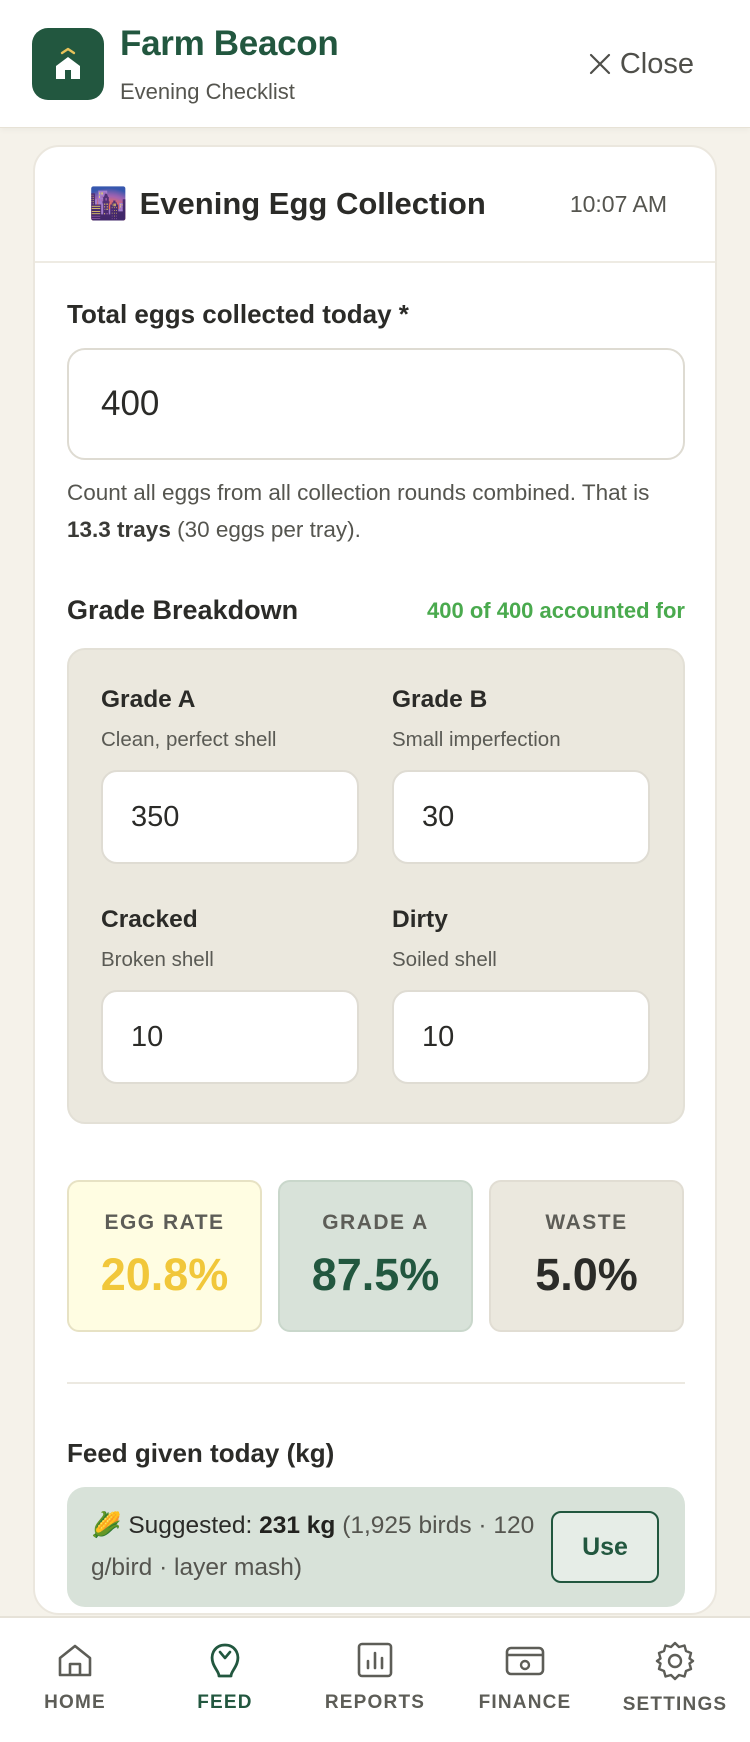 This screenshot has height=1742, width=750. What do you see at coordinates (119, 529) in the screenshot?
I see `hint-trays: 13.3 trays` at bounding box center [119, 529].